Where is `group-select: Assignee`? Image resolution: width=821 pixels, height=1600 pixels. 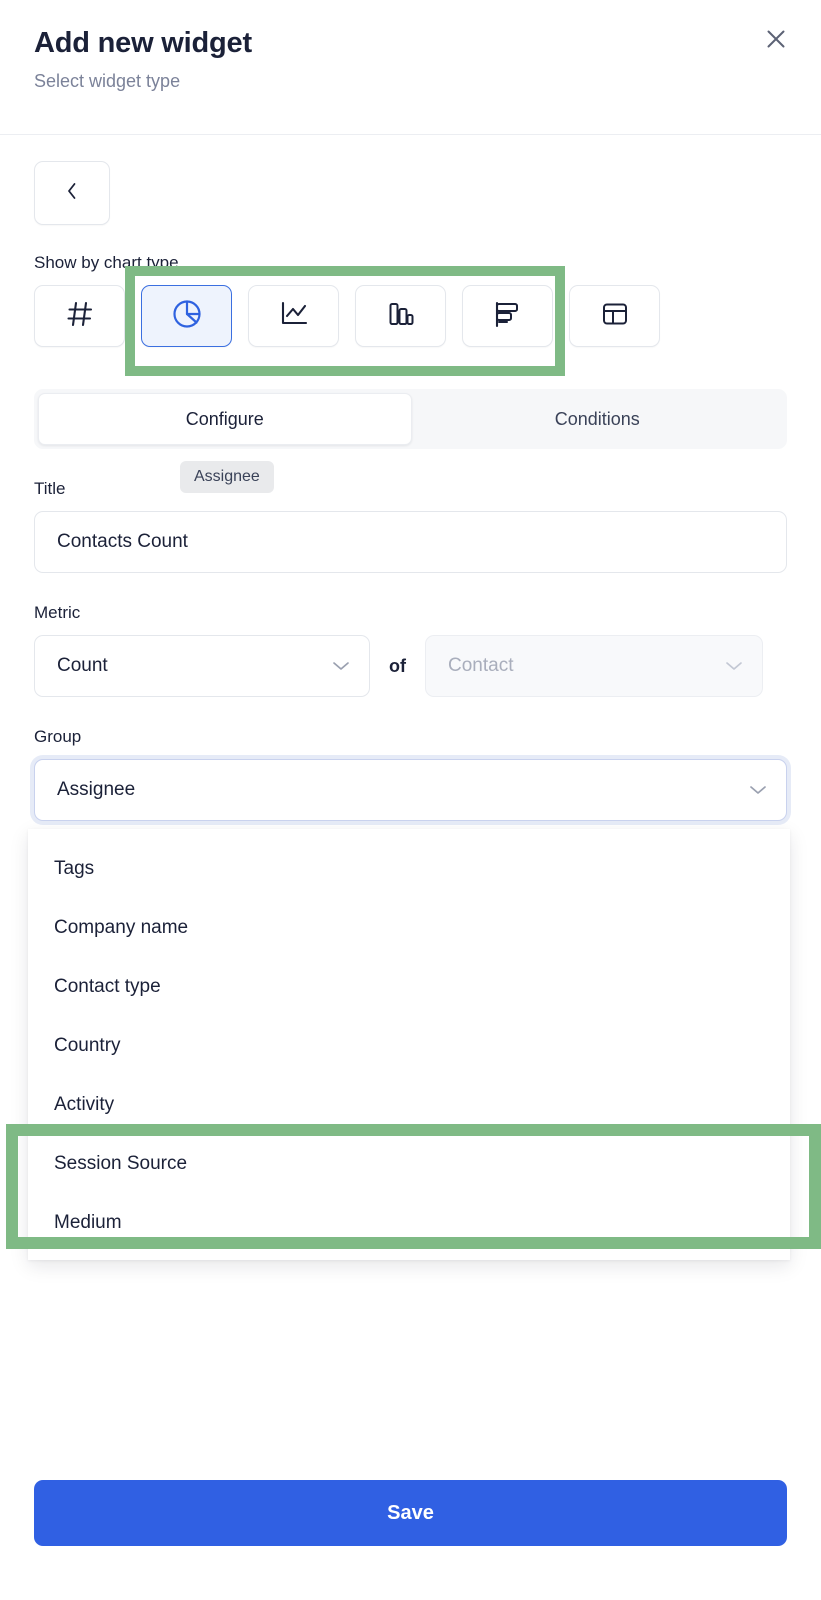 group-select: Assignee is located at coordinates (410, 790).